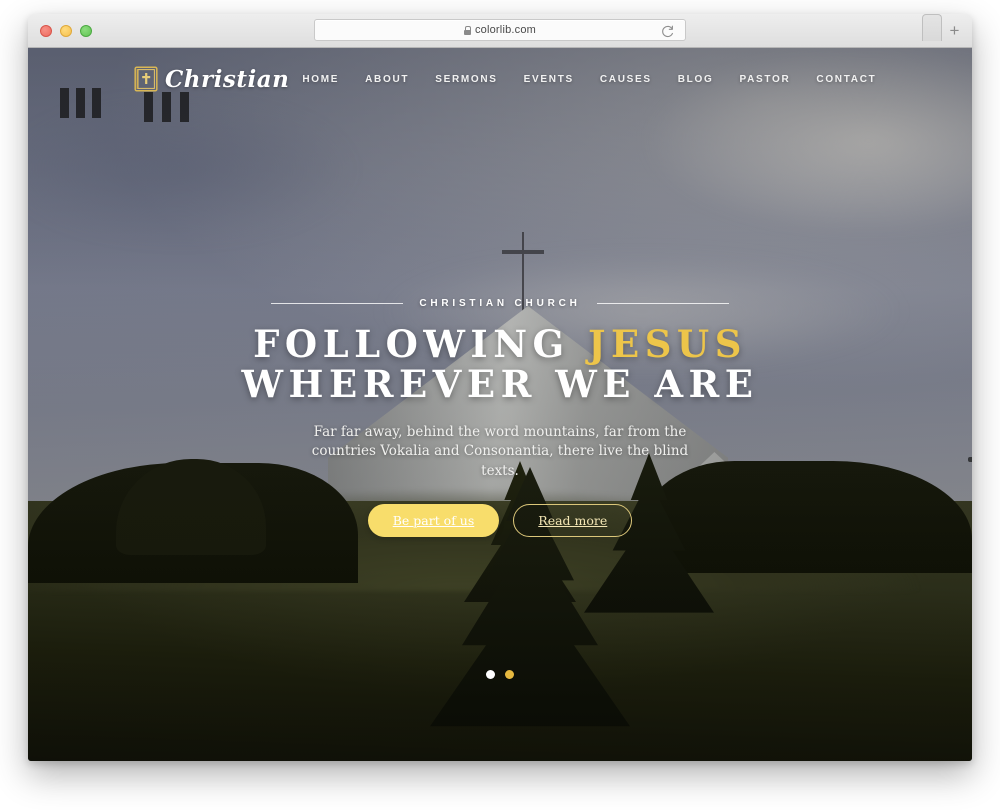  Describe the element at coordinates (764, 79) in the screenshot. I see `nav-item-pastor: PASTOR` at that location.